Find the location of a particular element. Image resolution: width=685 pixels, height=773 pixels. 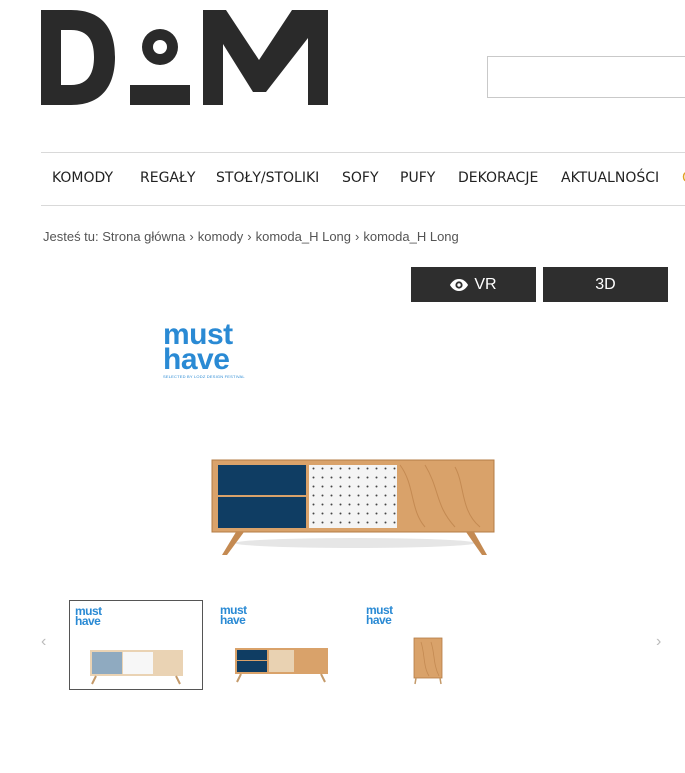

breadcrumb-category: komoda_H Long is located at coordinates (303, 236).